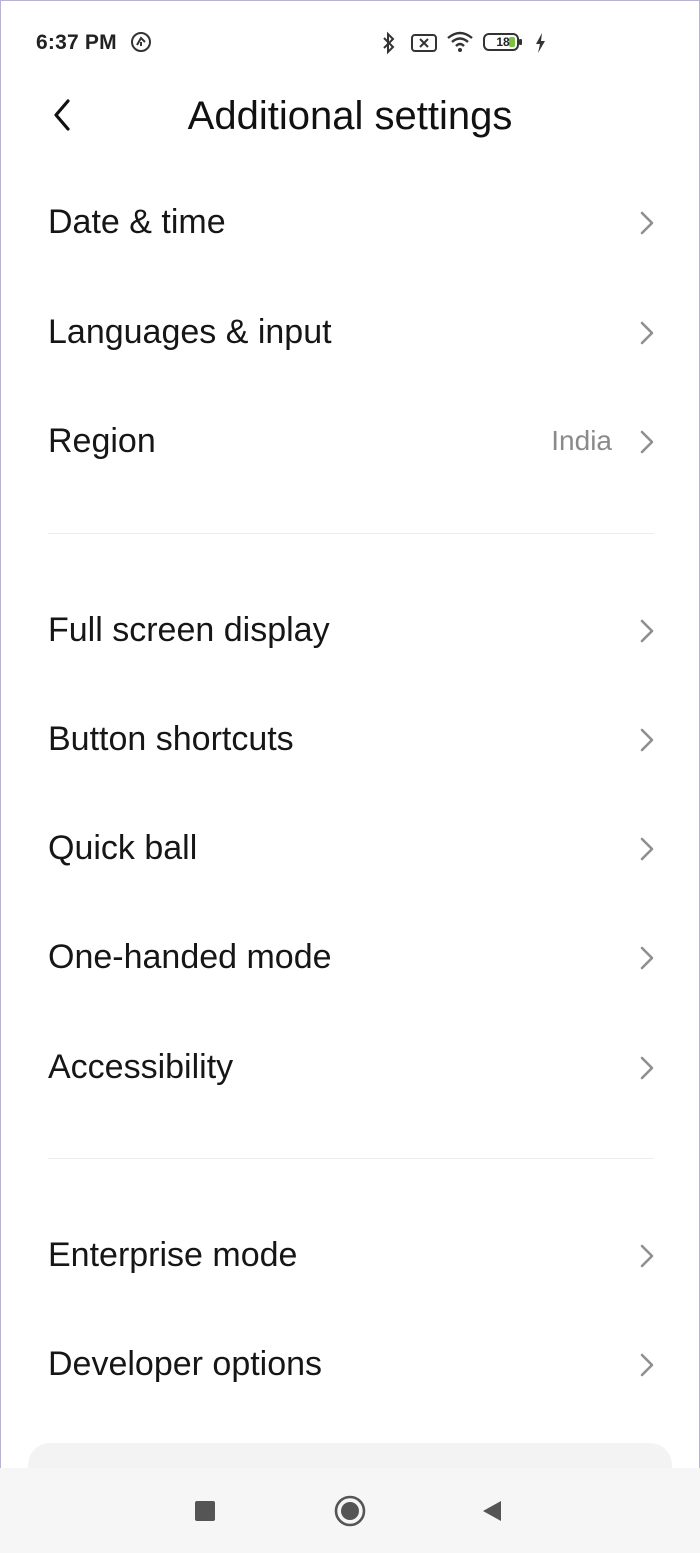 The width and height of the screenshot is (700, 1553). I want to click on sim-icon, so click(424, 45).